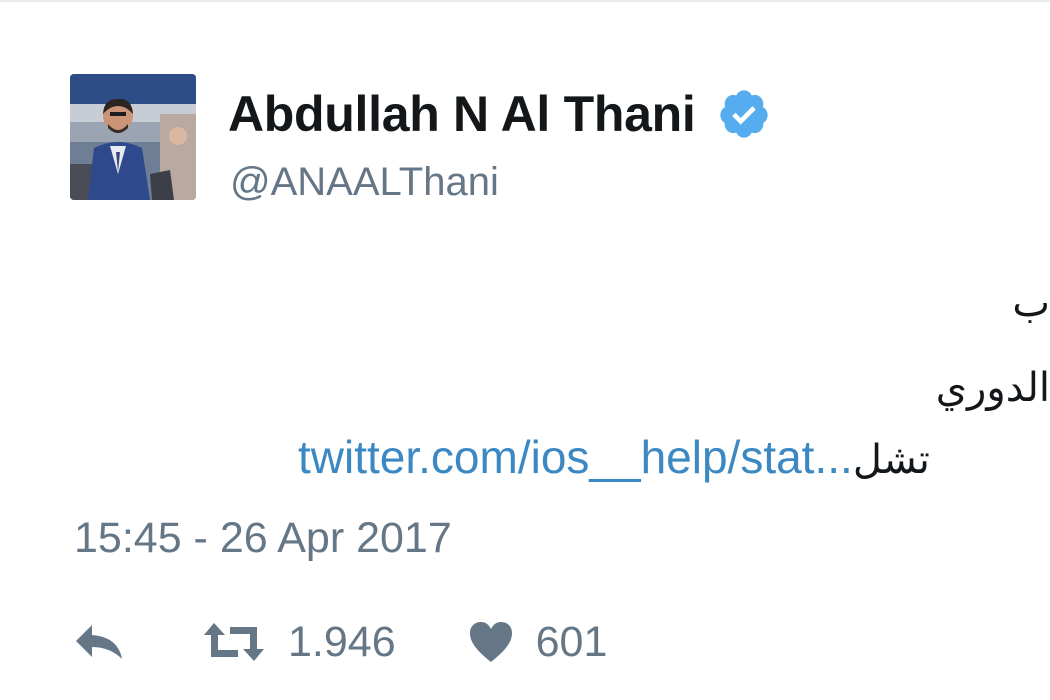  Describe the element at coordinates (462, 114) in the screenshot. I see `display-name: Abdullah N Al Thani` at that location.